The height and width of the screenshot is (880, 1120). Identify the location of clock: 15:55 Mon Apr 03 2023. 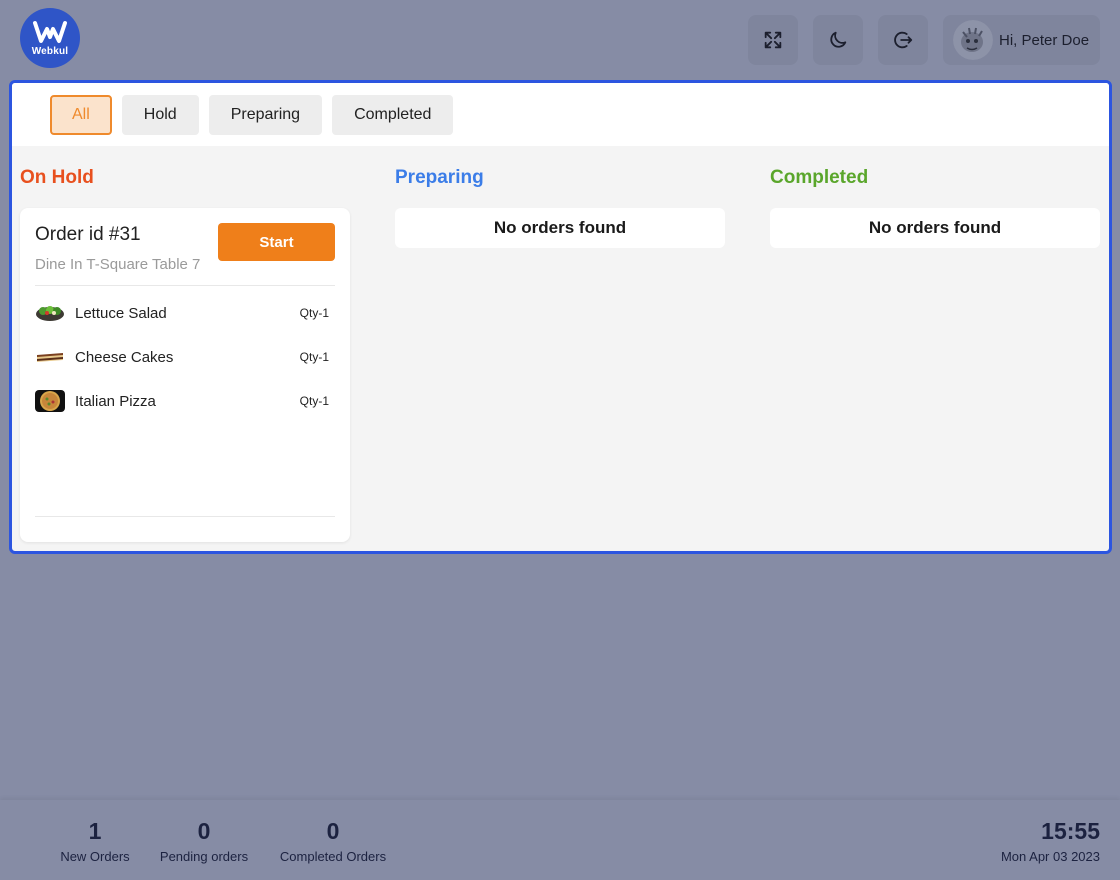
(1050, 841).